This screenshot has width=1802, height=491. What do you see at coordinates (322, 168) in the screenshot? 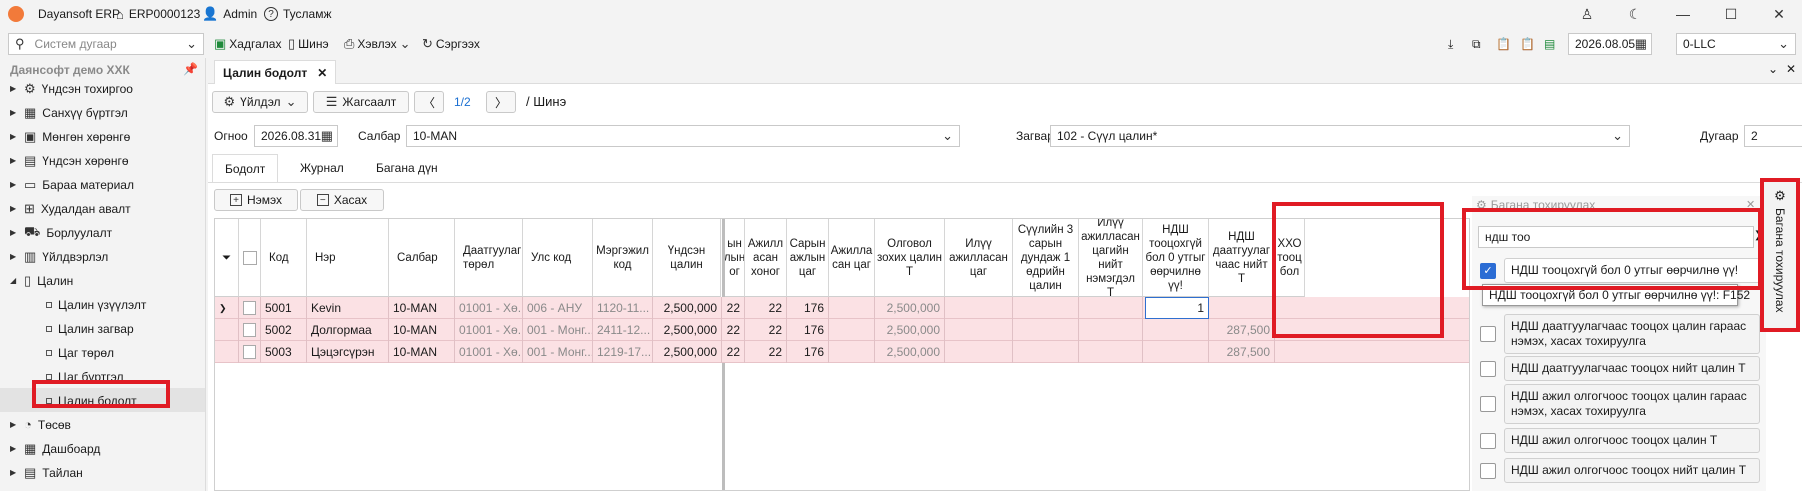
I see `tab-journal: Журнал` at bounding box center [322, 168].